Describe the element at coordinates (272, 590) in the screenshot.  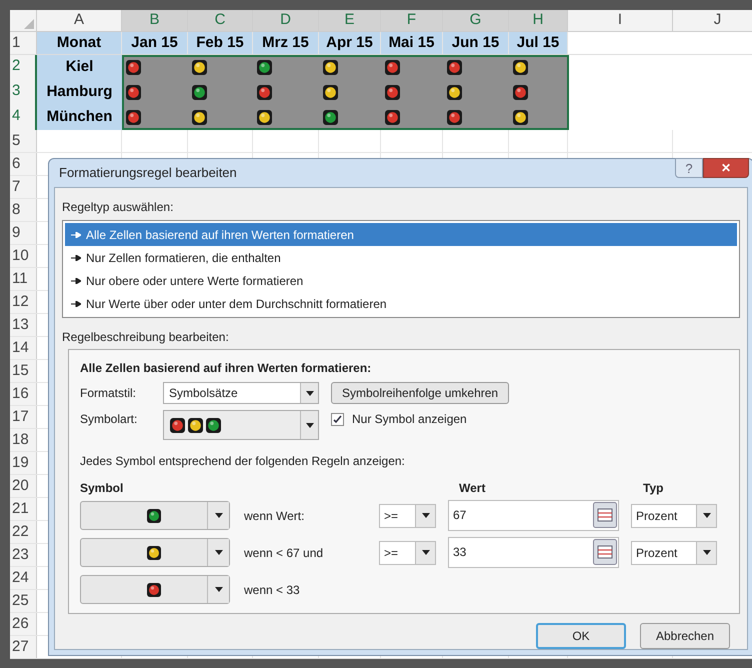
I see `condition-text: wenn < 33` at that location.